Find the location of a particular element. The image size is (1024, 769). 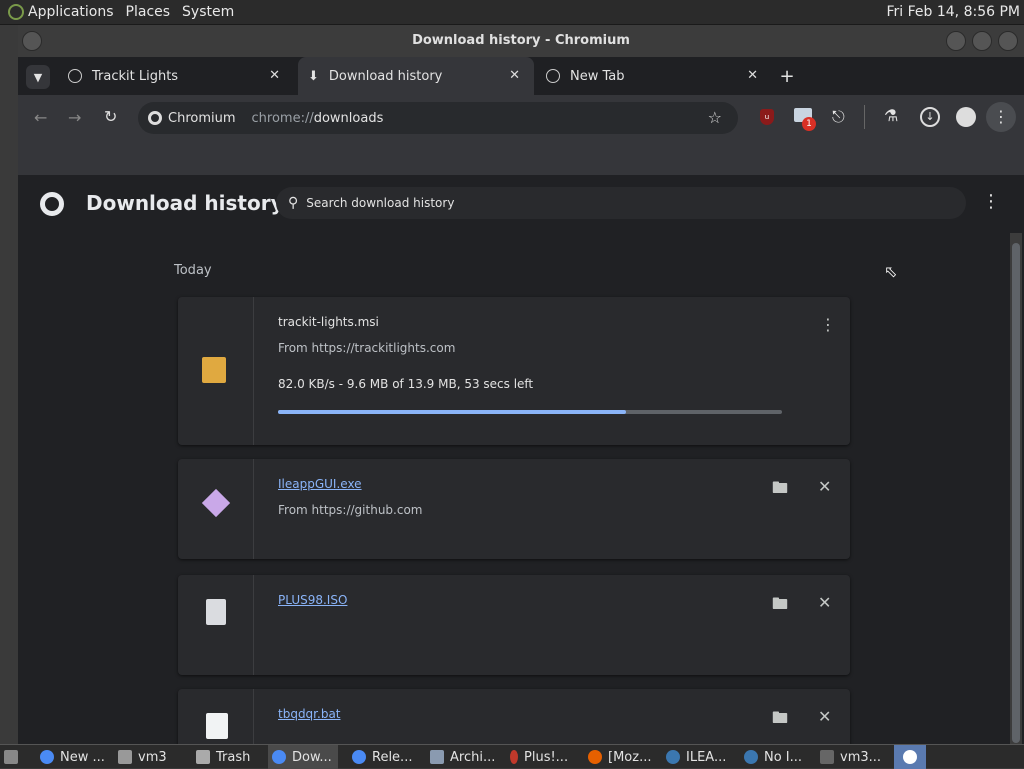

labs-flask-icon: ⚗ is located at coordinates (891, 115).